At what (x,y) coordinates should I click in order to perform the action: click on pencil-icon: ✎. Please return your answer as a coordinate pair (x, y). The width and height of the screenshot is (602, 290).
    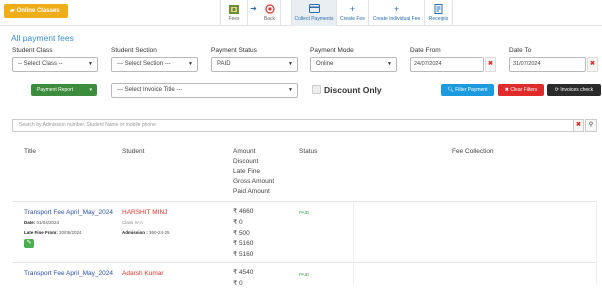
    Looking at the image, I should click on (29, 243).